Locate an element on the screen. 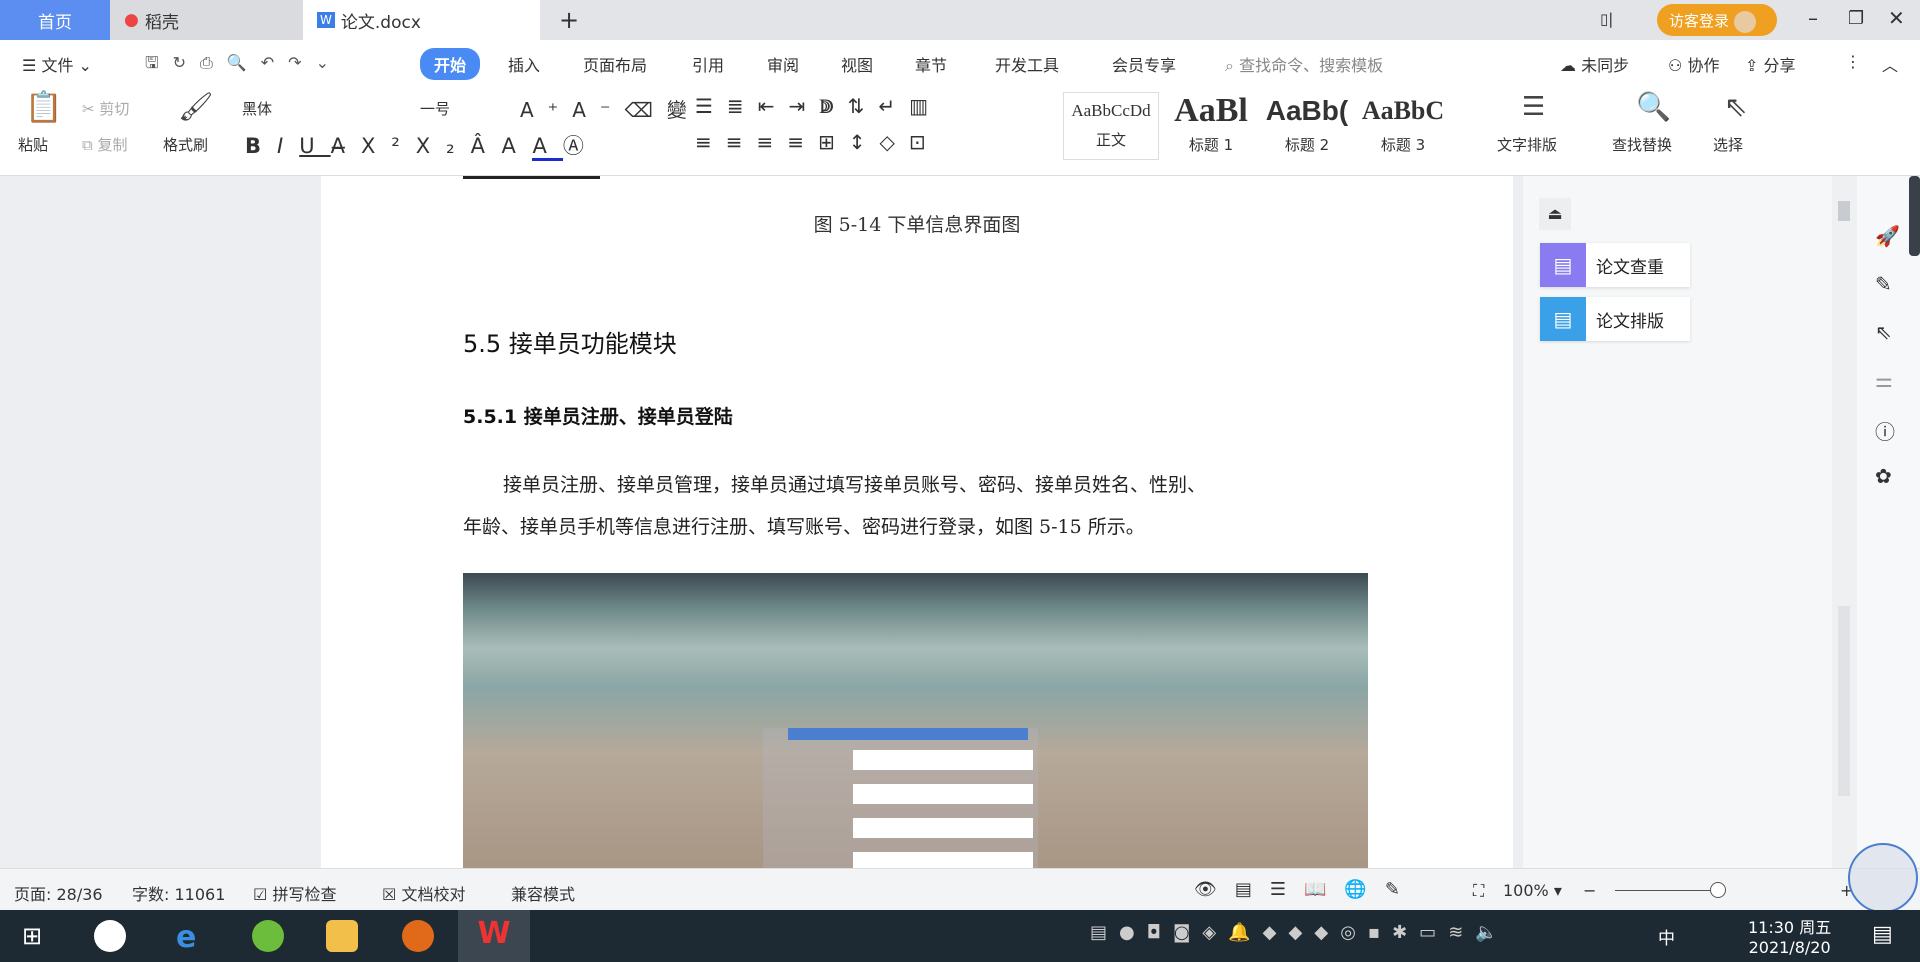 The image size is (1920, 962). sync-button: ☁ 未同步 is located at coordinates (1594, 64).